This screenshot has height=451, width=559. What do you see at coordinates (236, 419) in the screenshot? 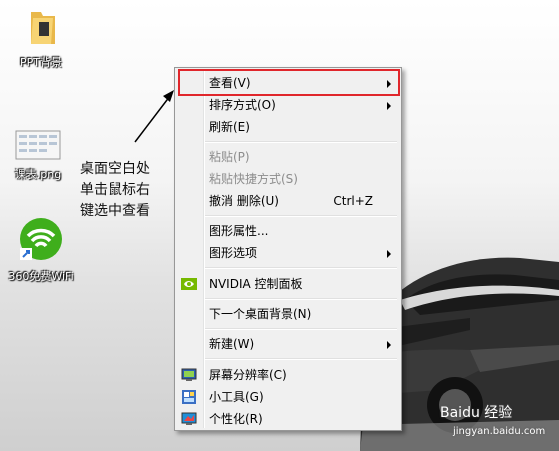
I see `menu-item-label: 个性化(R)` at bounding box center [236, 419].